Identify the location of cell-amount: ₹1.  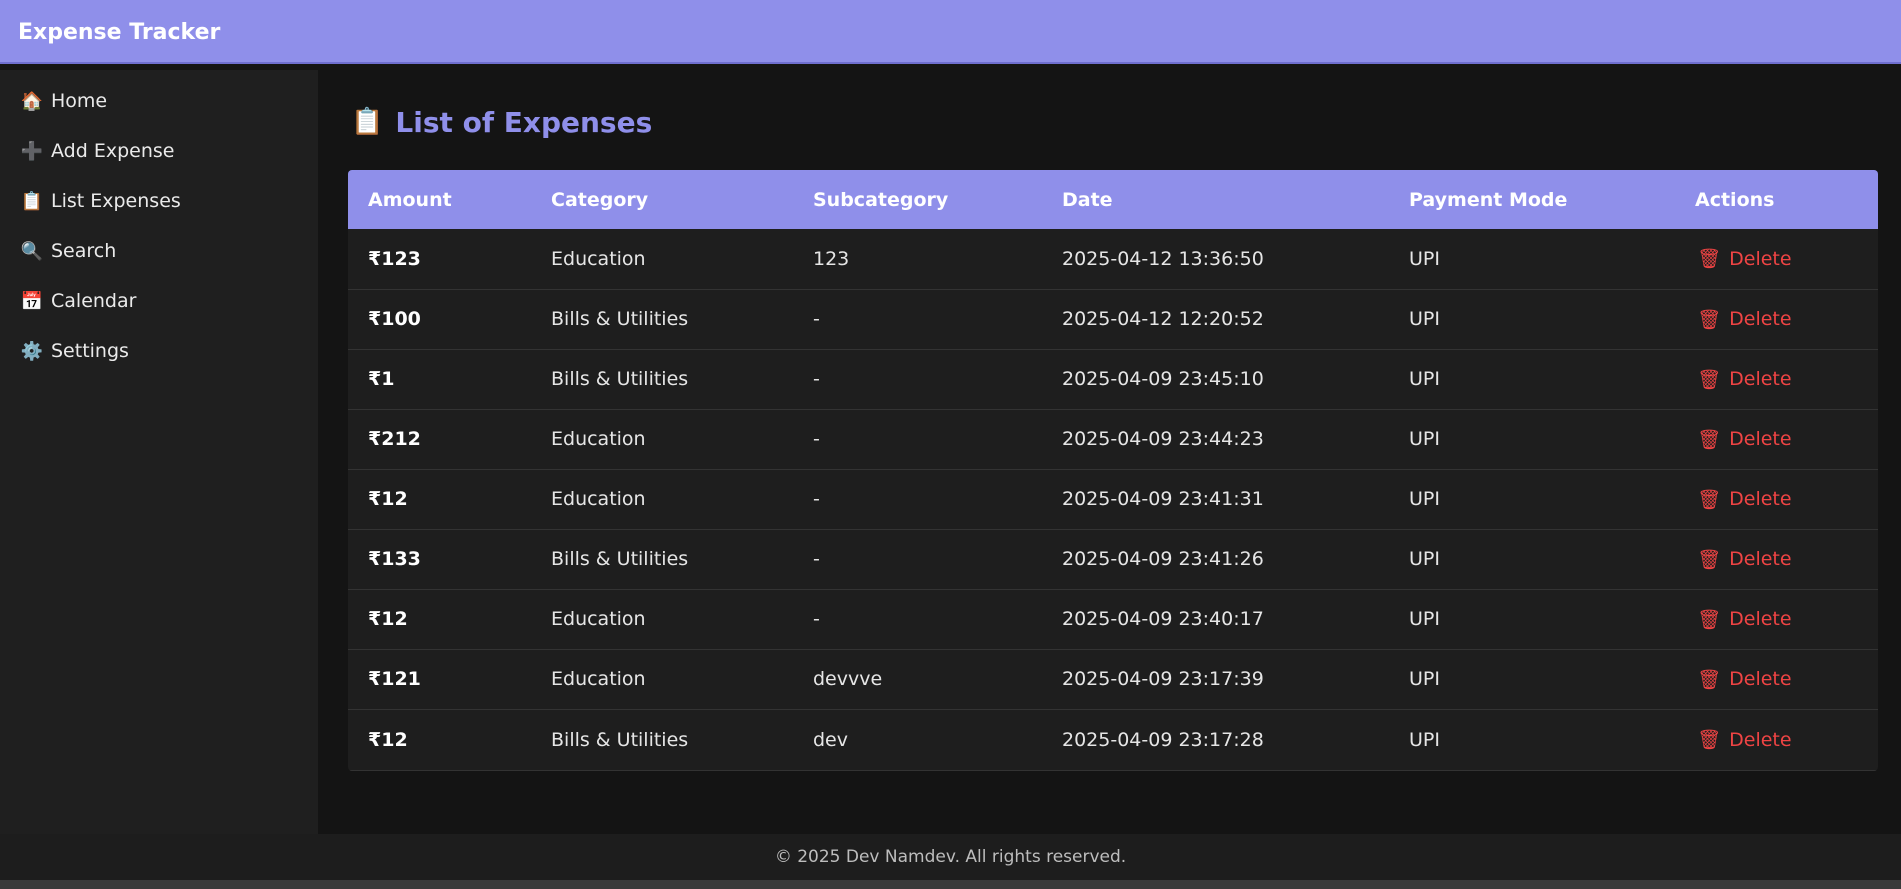
(381, 379).